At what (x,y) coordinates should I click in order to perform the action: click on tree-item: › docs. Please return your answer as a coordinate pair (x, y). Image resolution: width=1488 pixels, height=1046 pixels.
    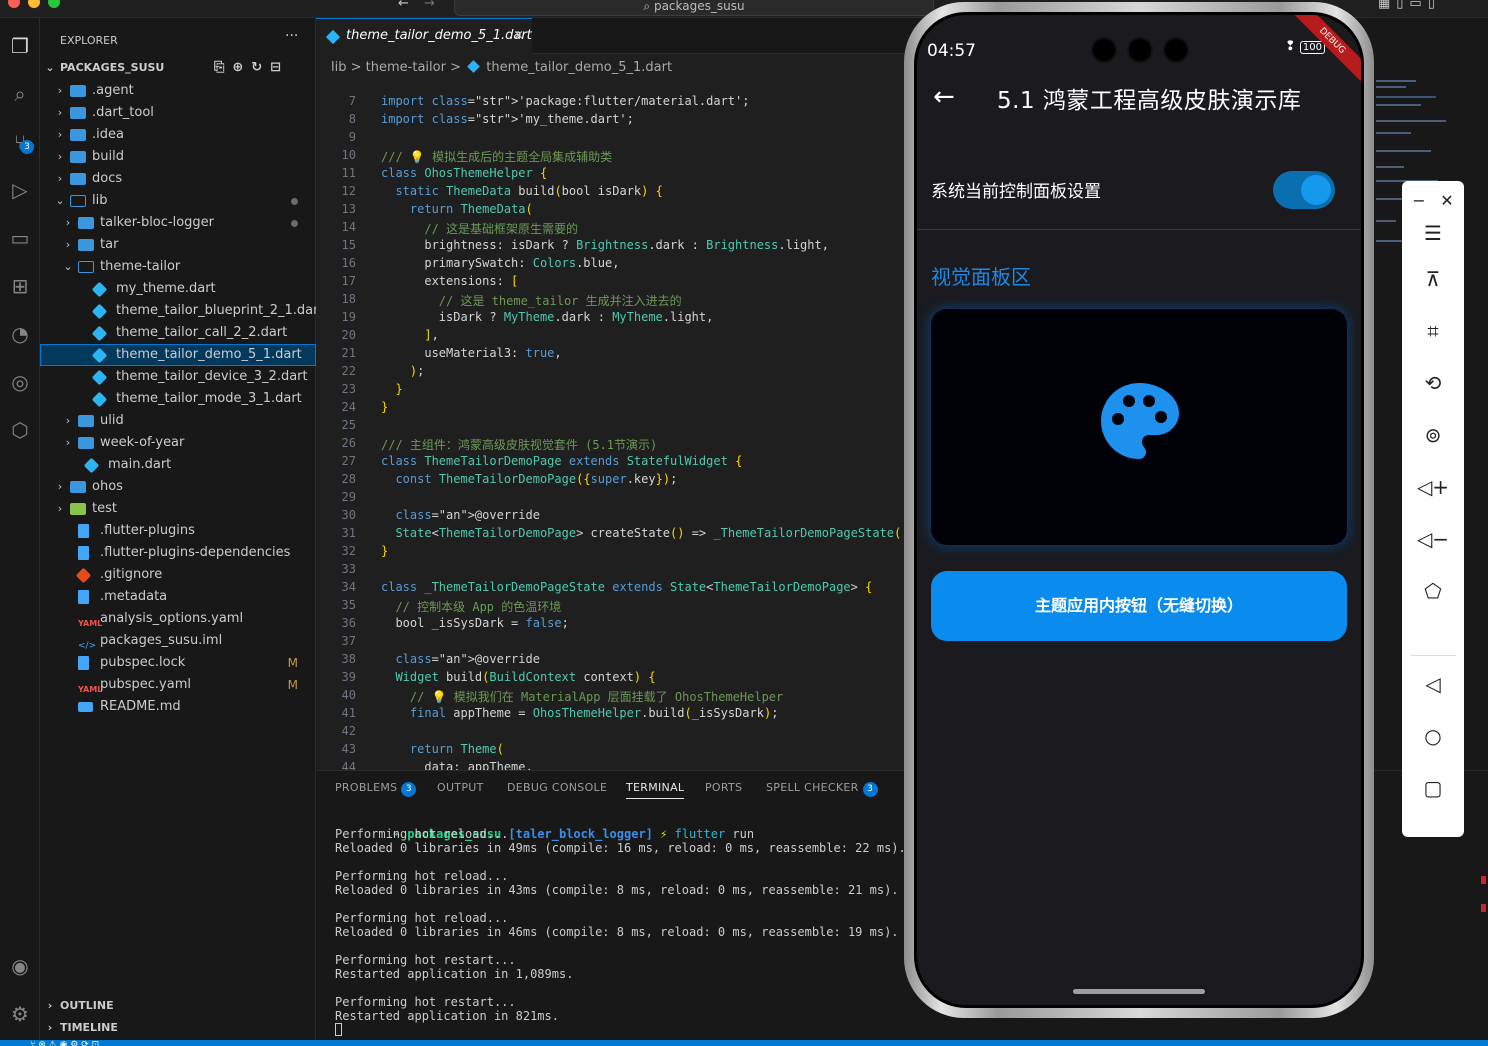
    Looking at the image, I should click on (178, 179).